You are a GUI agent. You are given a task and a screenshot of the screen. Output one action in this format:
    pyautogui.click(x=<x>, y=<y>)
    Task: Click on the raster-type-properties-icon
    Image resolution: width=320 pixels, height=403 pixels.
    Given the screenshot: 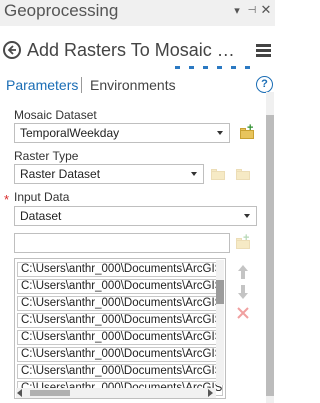 What is the action you would take?
    pyautogui.click(x=218, y=174)
    